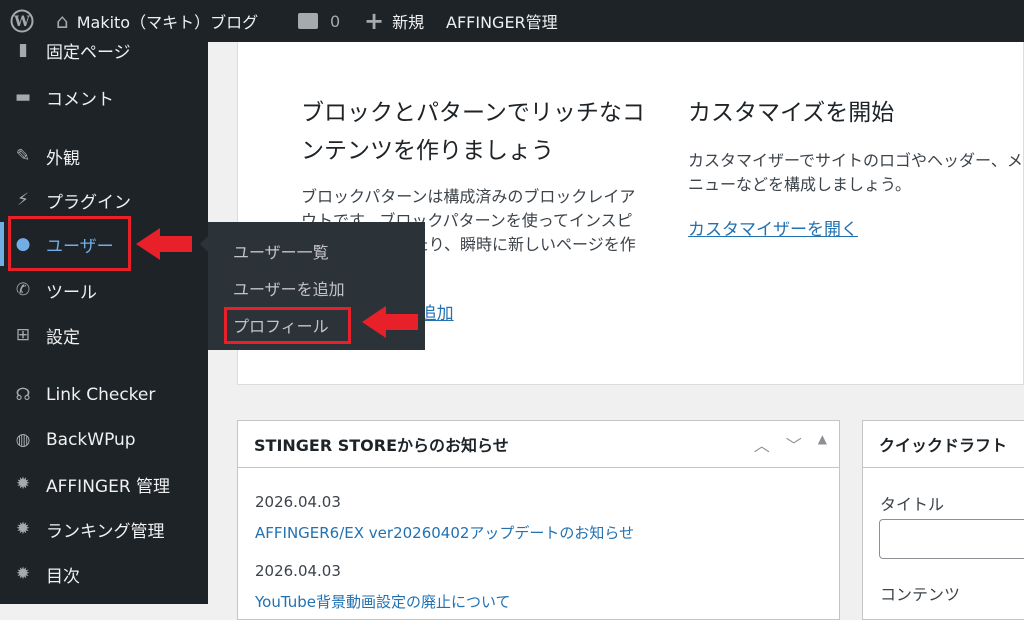  What do you see at coordinates (762, 444) in the screenshot?
I see `move-up-icon: ︿` at bounding box center [762, 444].